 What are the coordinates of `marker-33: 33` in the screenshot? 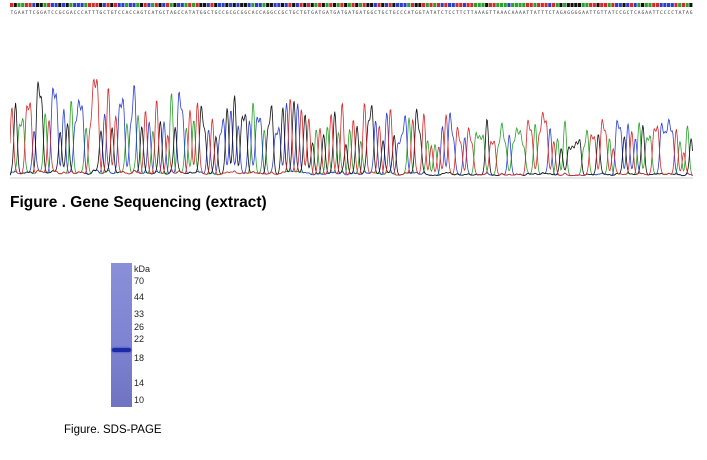 It's located at (139, 314).